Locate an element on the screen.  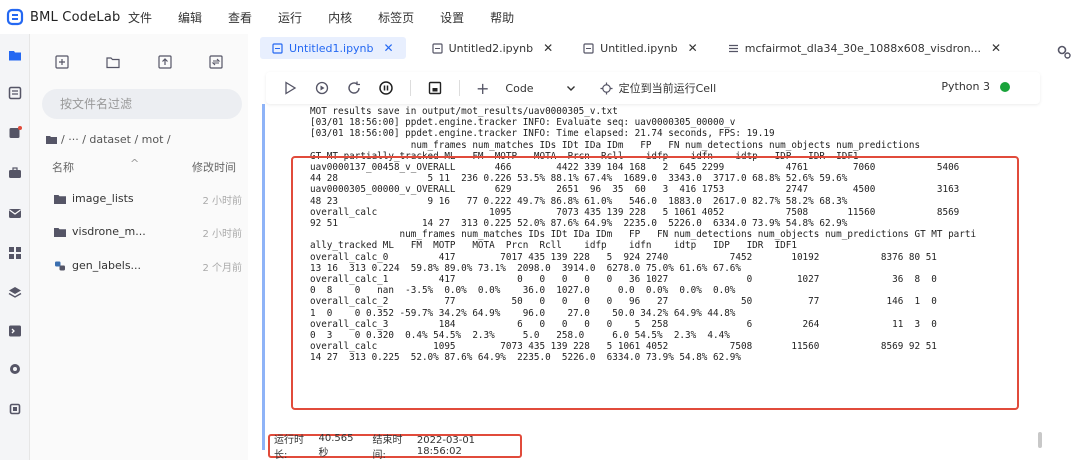
restart-icon is located at coordinates (354, 88).